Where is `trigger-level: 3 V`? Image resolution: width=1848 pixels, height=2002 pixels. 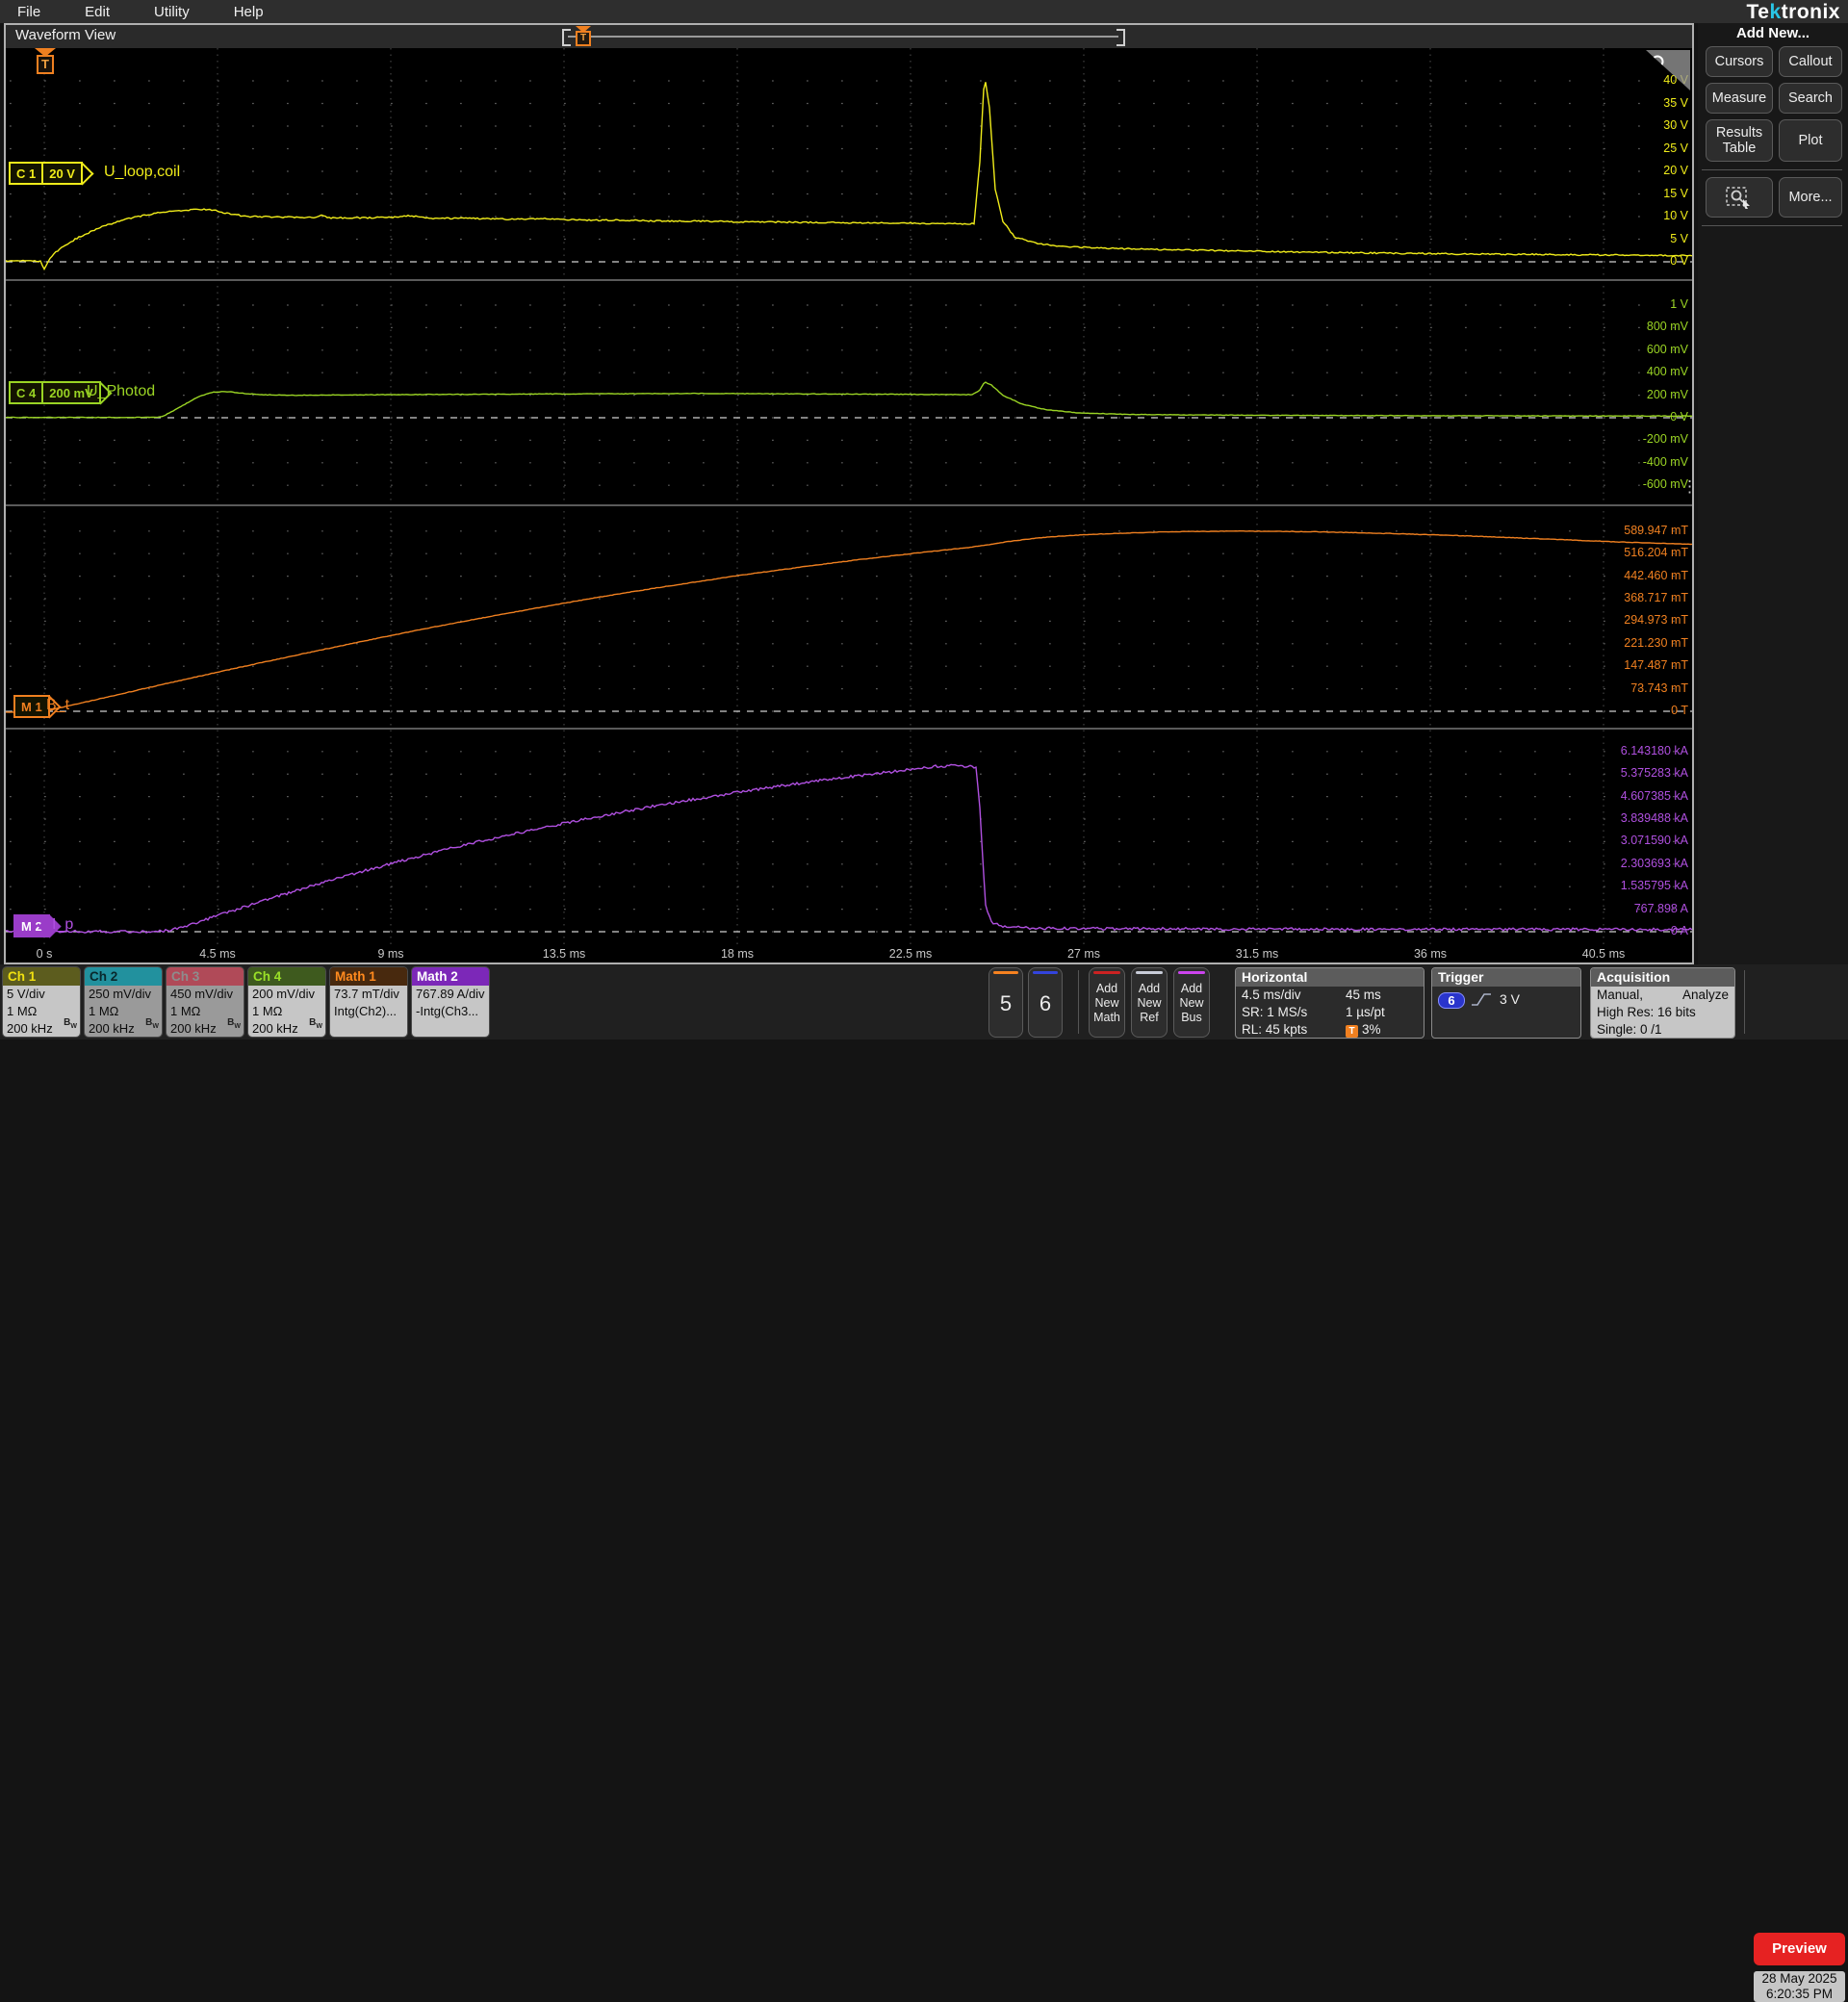 trigger-level: 3 V is located at coordinates (1510, 999).